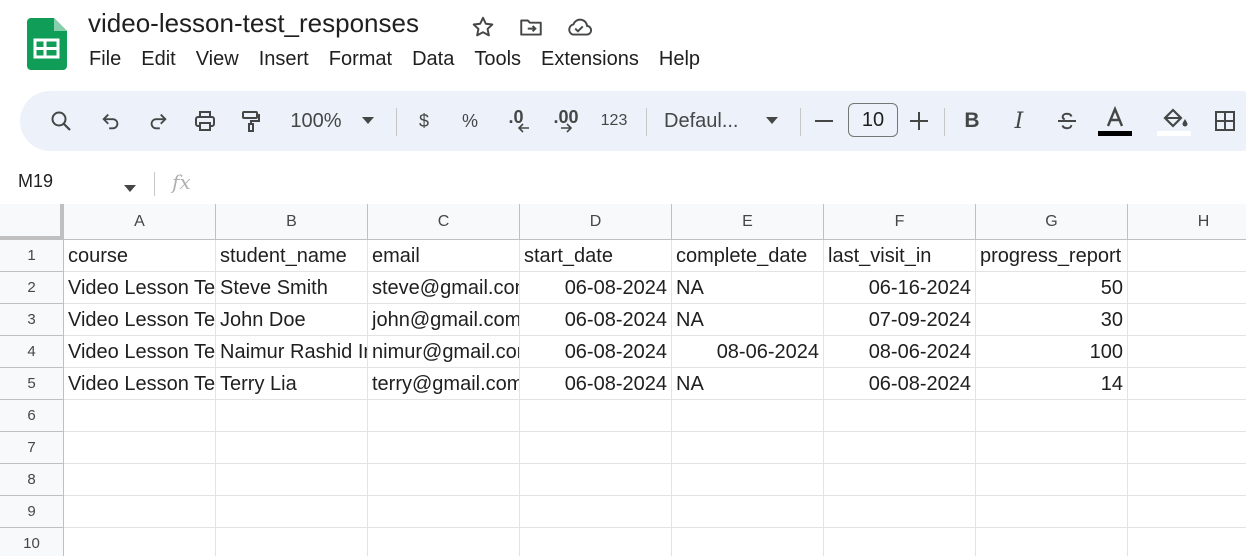 The width and height of the screenshot is (1246, 556). I want to click on cell-d5: 06-08-2024, so click(596, 384).